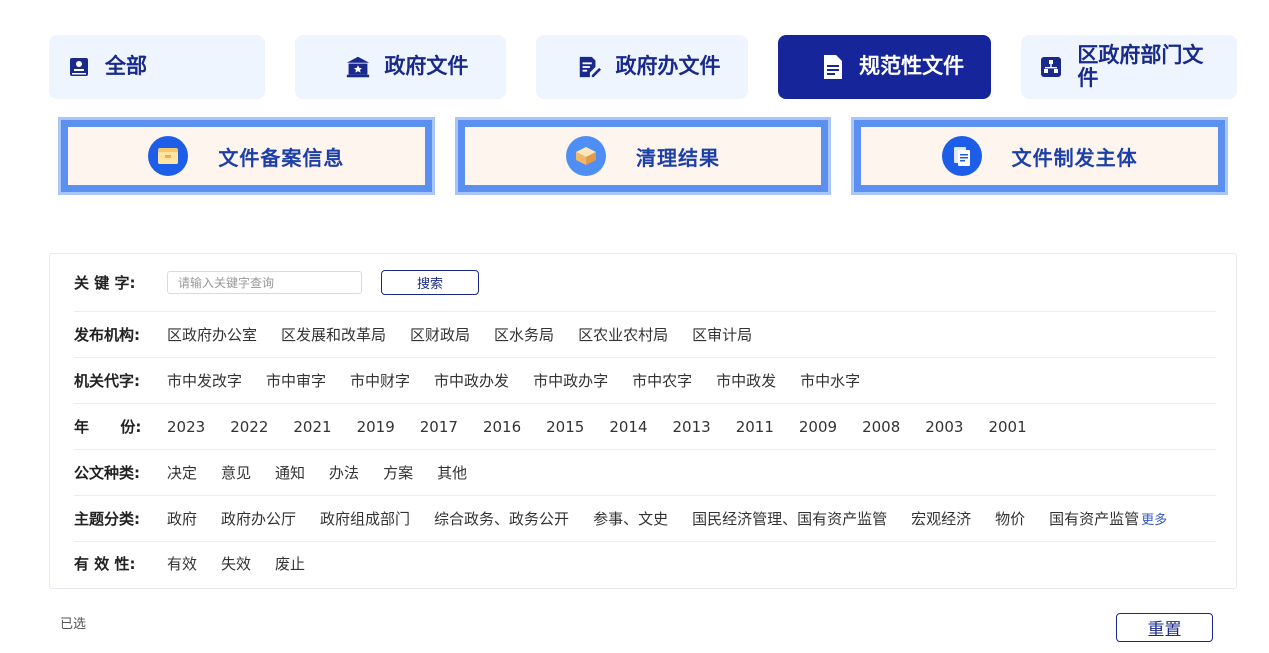 Image resolution: width=1269 pixels, height=653 pixels. Describe the element at coordinates (565, 427) in the screenshot. I see `filter-option: 2015` at that location.